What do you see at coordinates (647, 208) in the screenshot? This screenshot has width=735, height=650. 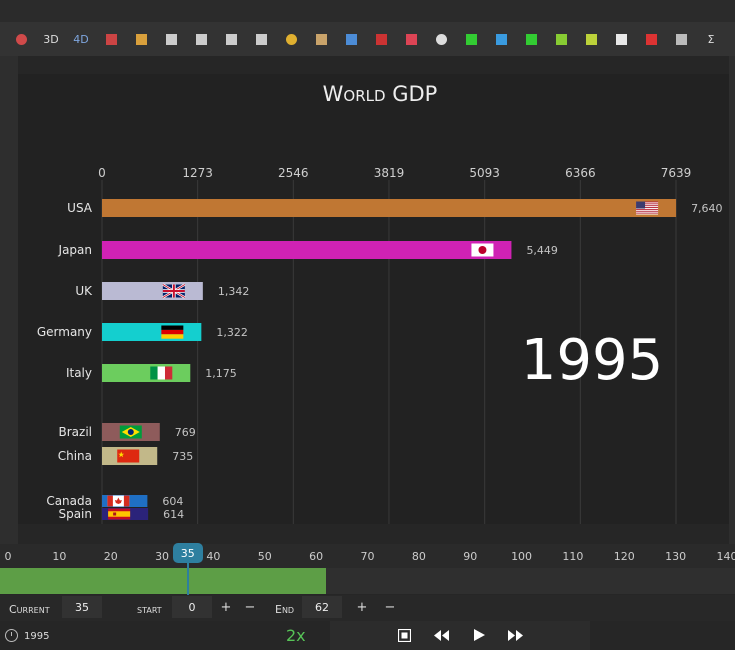 I see `usa-flag-icon` at bounding box center [647, 208].